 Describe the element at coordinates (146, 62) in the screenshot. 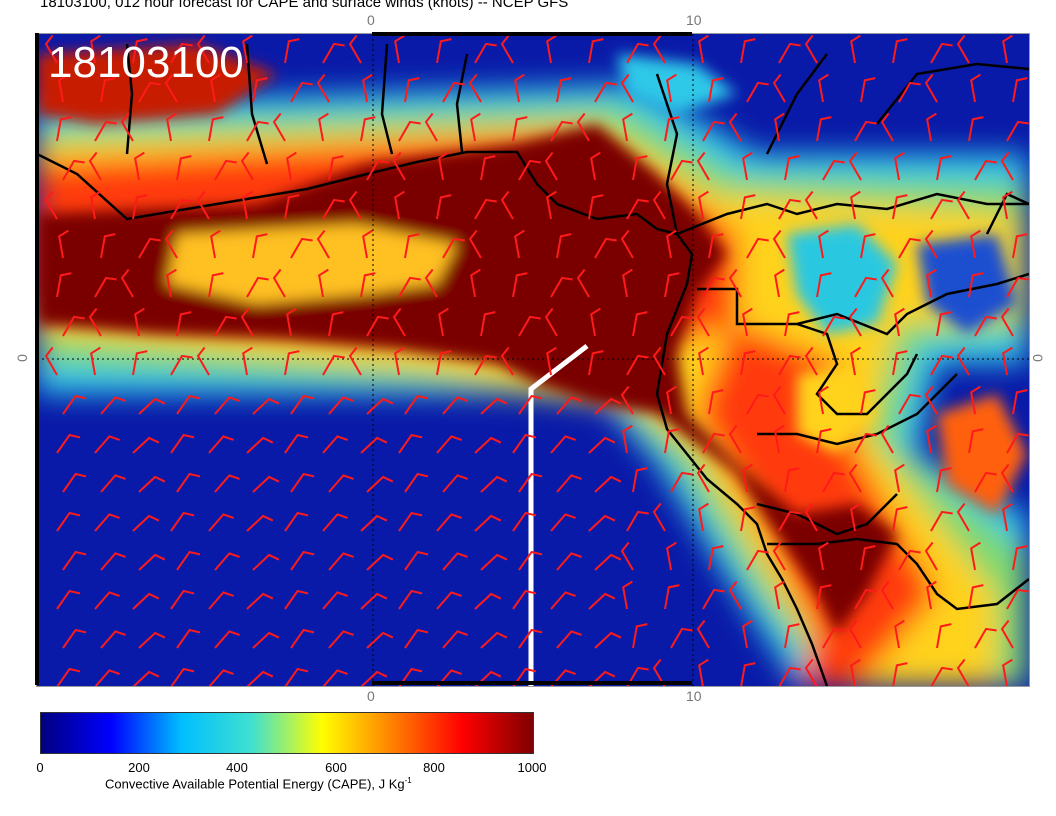

I see `date-stamp: 18103100` at that location.